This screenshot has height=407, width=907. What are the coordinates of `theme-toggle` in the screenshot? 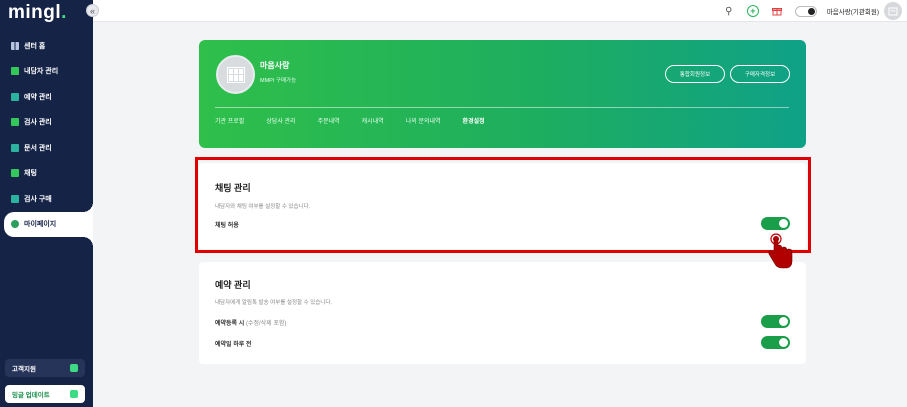 It's located at (805, 11).